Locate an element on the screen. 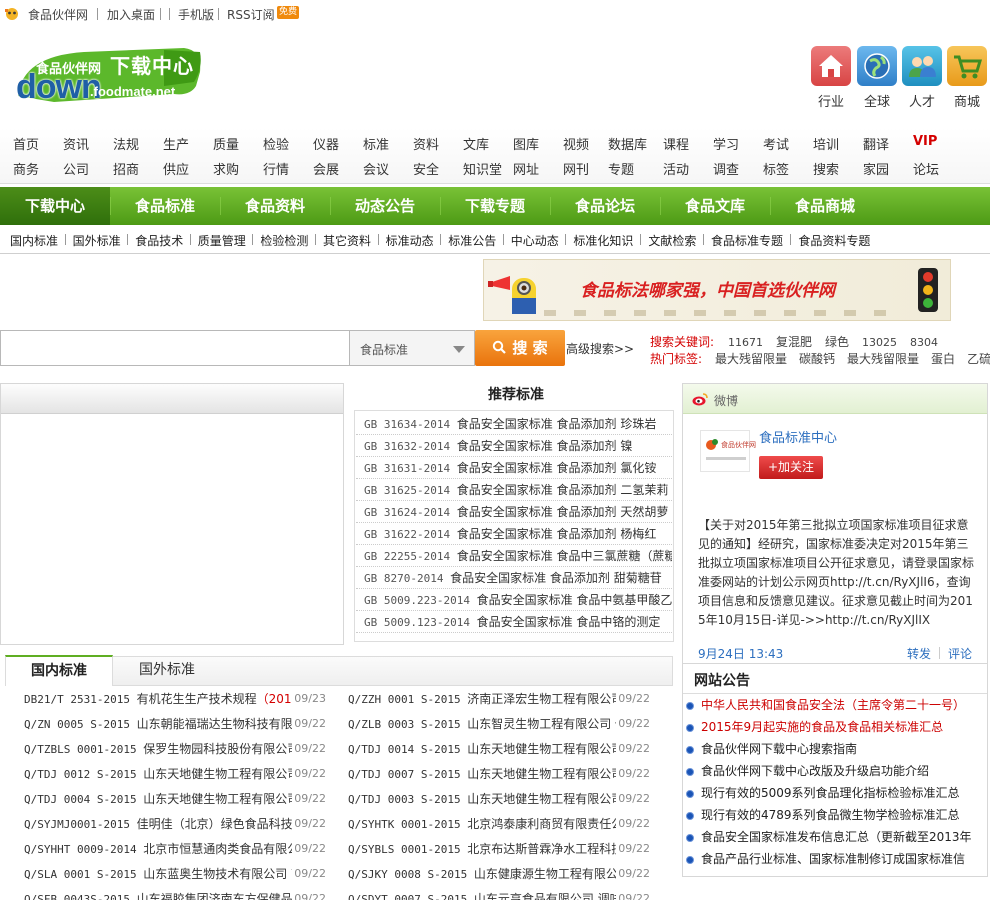 Image resolution: width=990 pixels, height=900 pixels. weibo-forward-link: 转发 is located at coordinates (919, 653).